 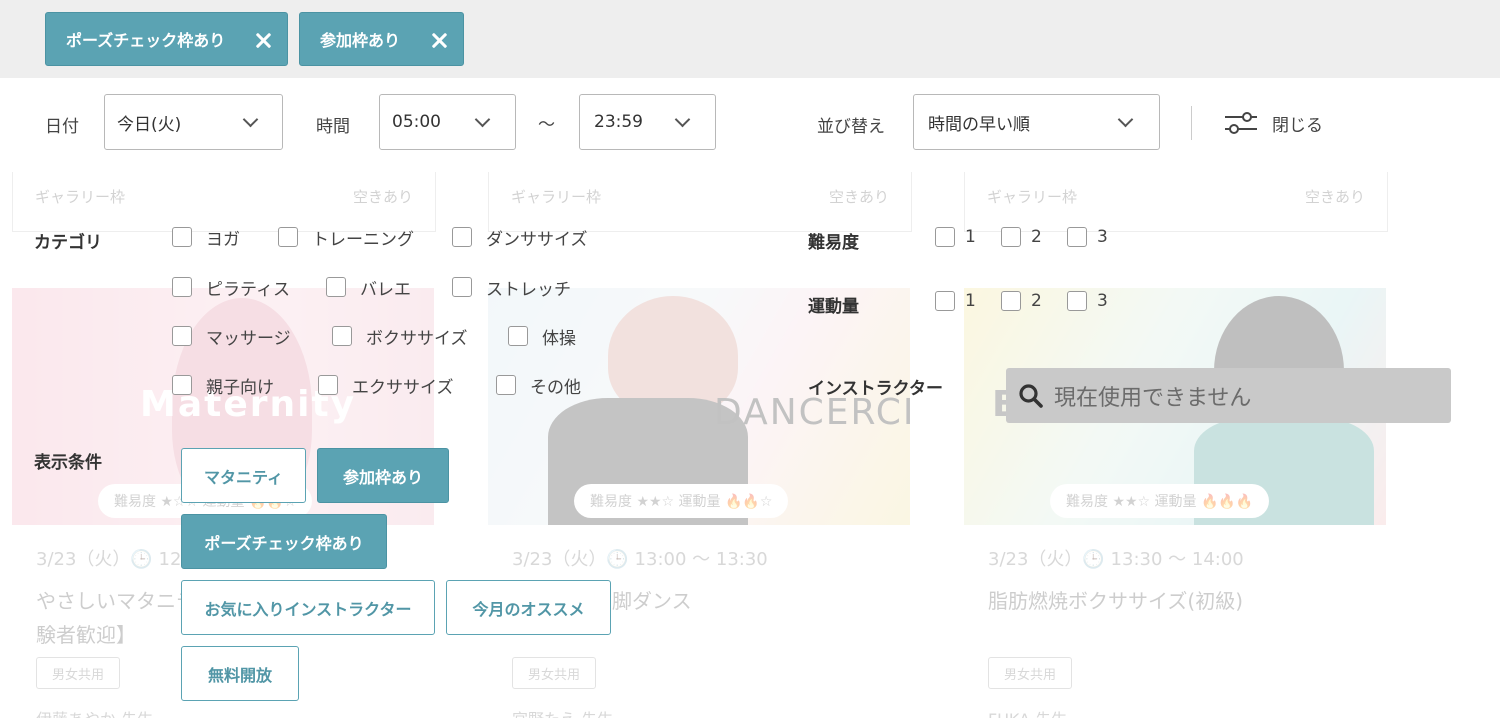 I want to click on category-pilates-checkbox: ピラティス, so click(x=231, y=288).